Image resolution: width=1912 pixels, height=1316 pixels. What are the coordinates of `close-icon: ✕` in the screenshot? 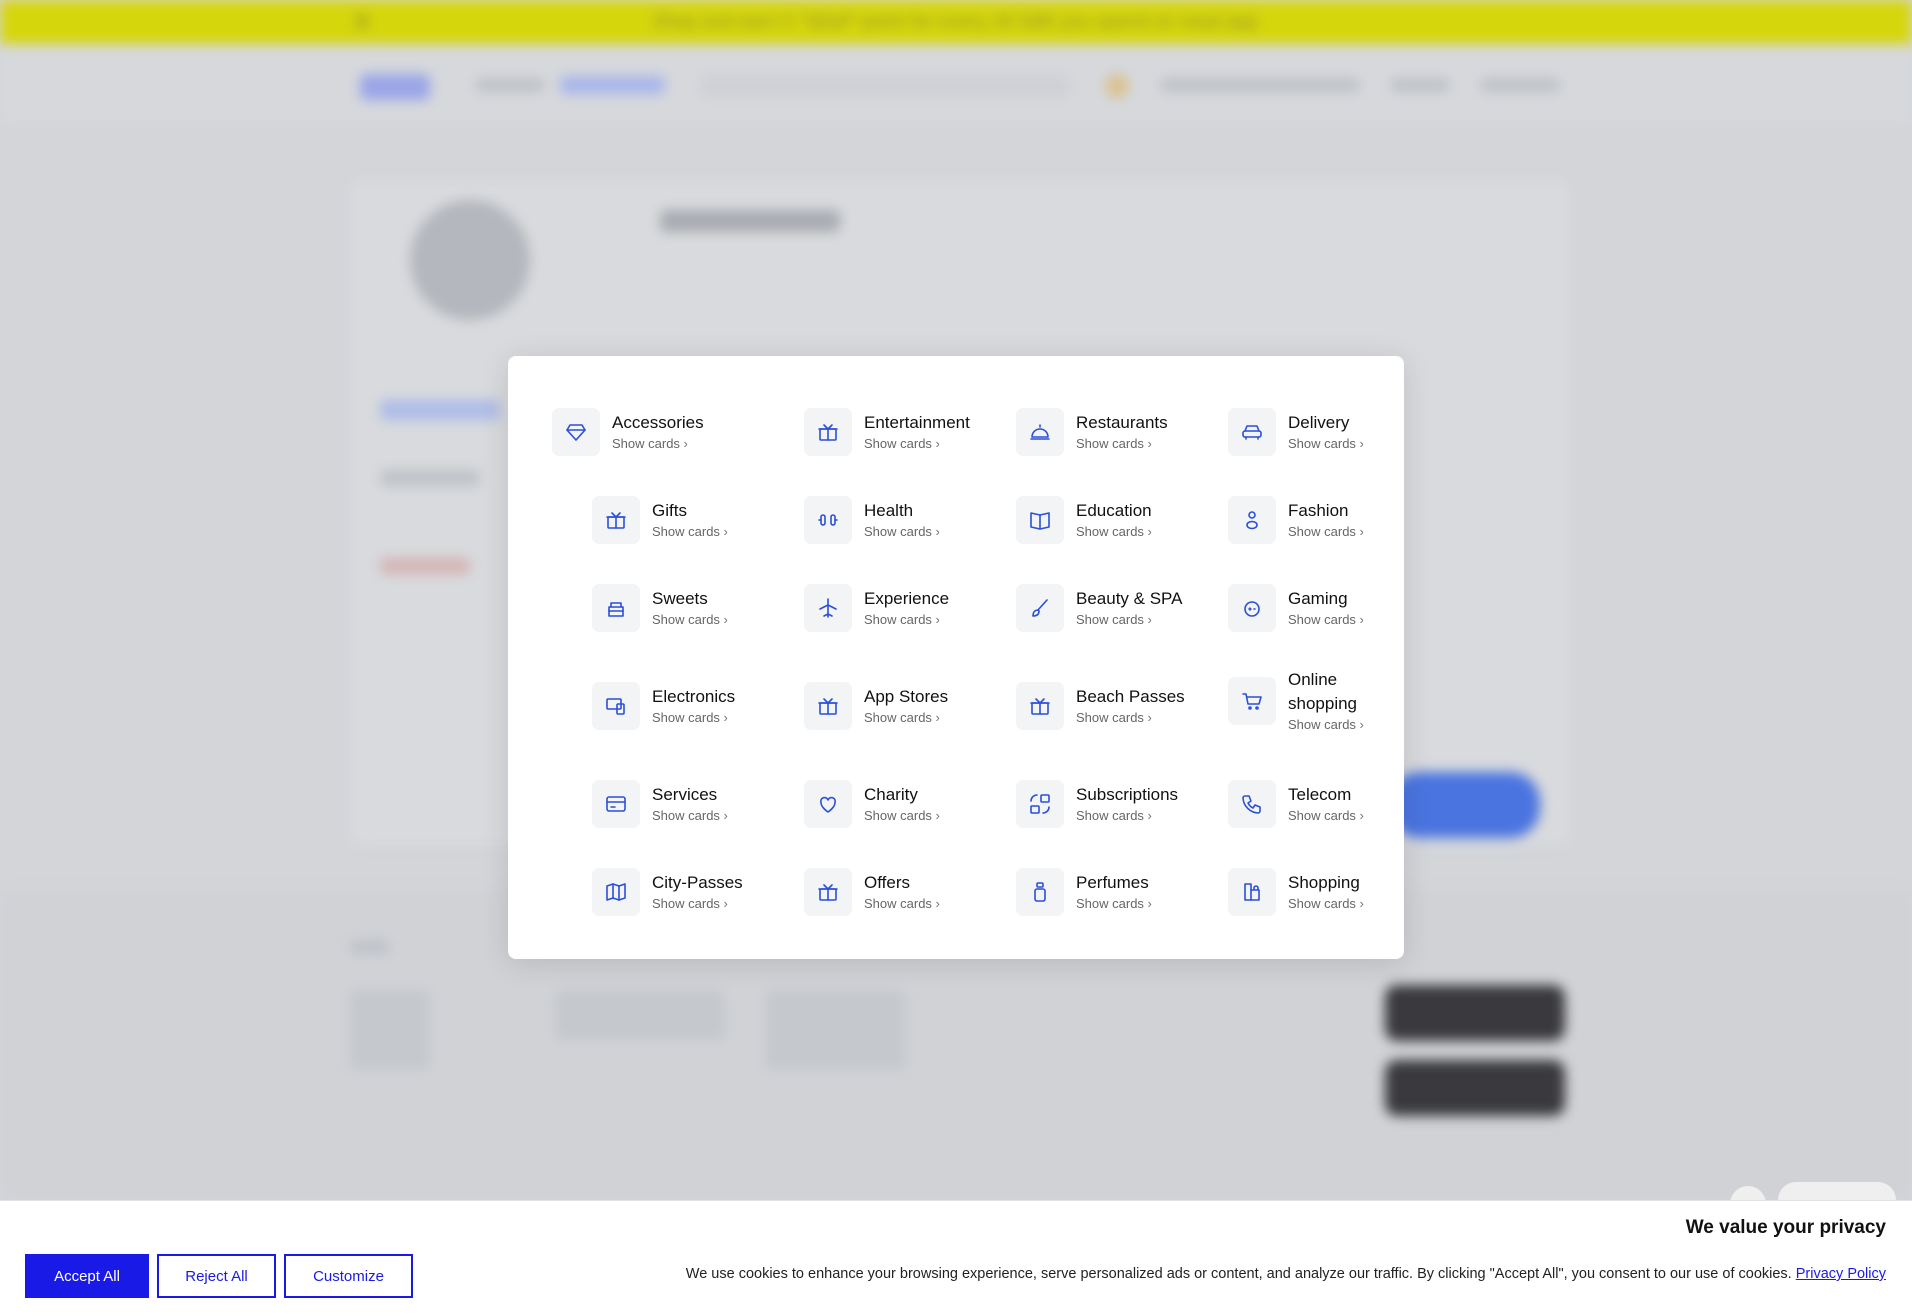 It's located at (362, 22).